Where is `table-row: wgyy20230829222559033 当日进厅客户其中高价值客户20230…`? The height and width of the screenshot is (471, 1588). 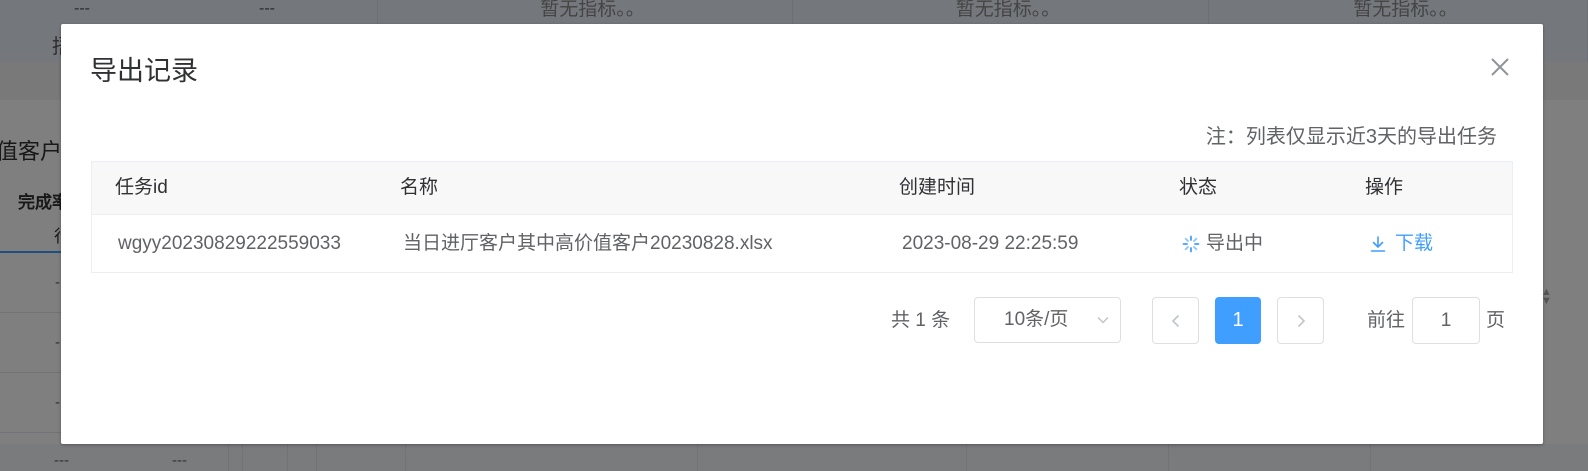 table-row: wgyy20230829222559033 当日进厅客户其中高价值客户20230… is located at coordinates (802, 243).